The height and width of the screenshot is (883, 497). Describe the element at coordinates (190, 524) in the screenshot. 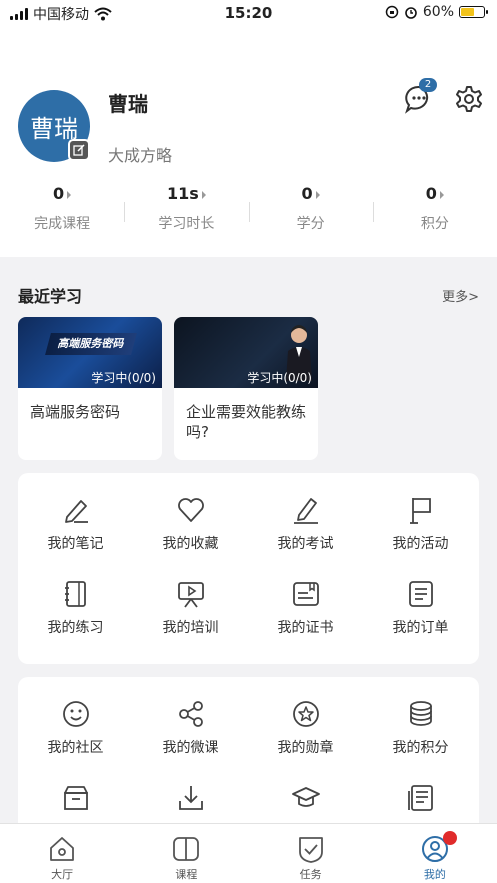

I see `grid-item-favorites: 我的收藏` at that location.